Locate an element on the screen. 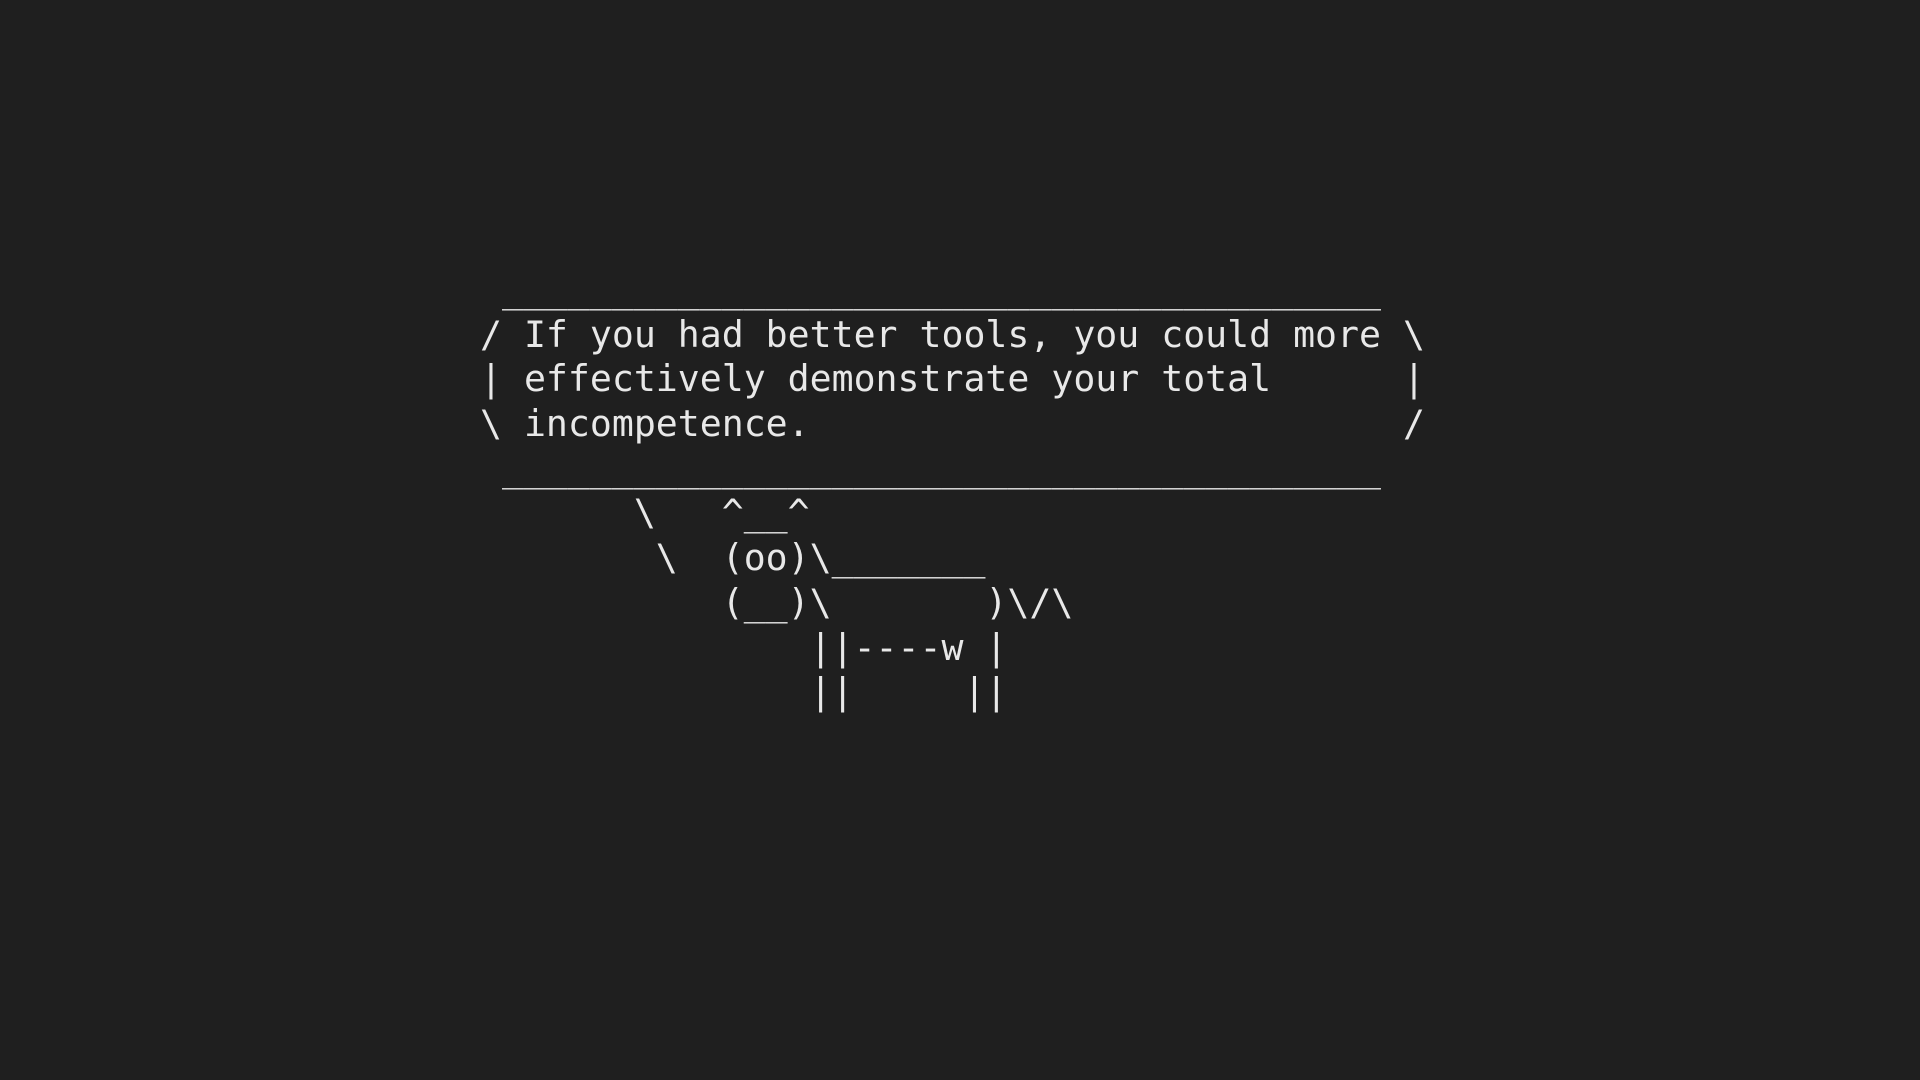 This screenshot has height=1080, width=1920. speech-bubble-line-3: \ incompetence. / is located at coordinates (952, 424).